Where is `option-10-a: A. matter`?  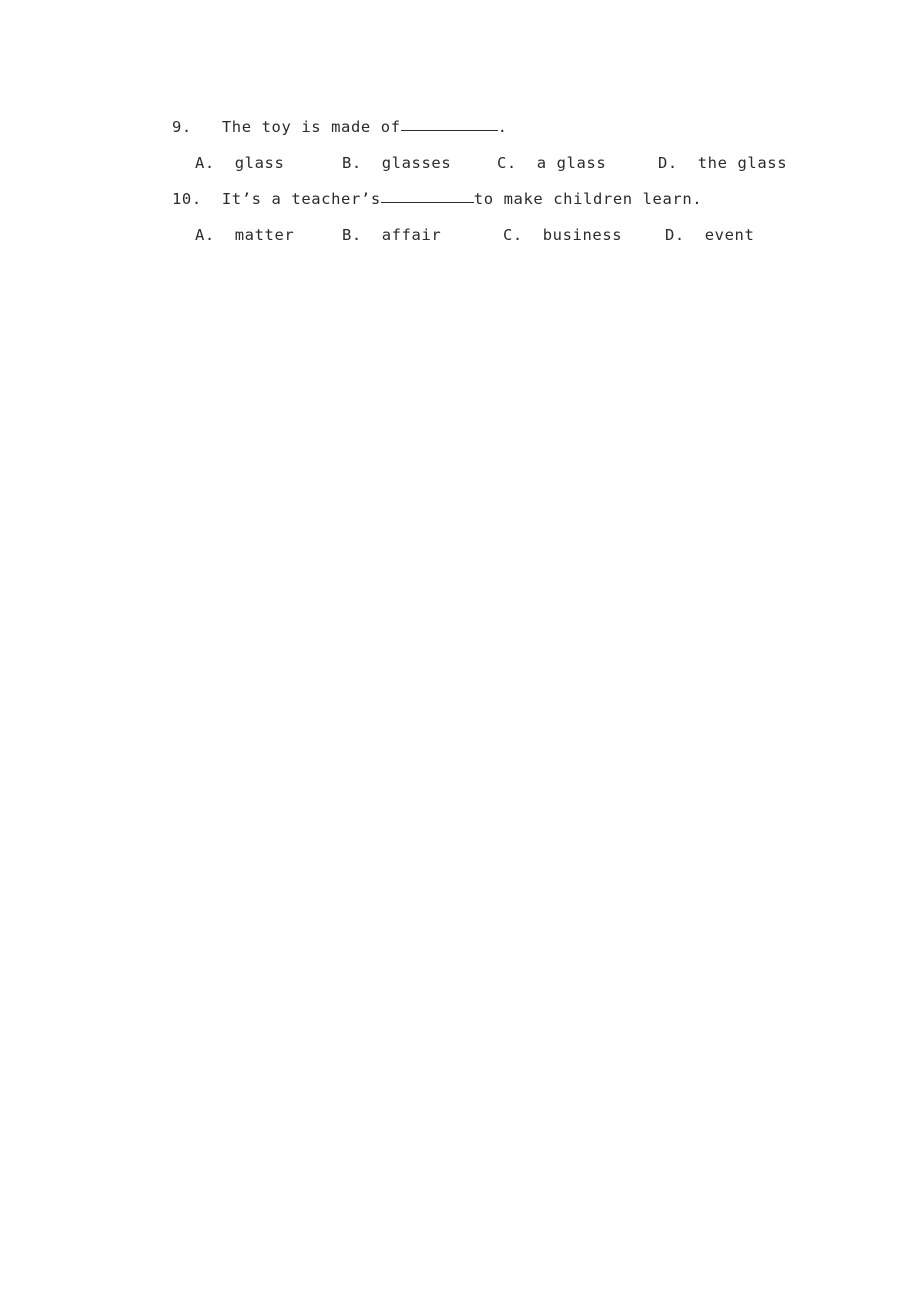
option-10-a: A. matter is located at coordinates (244, 235).